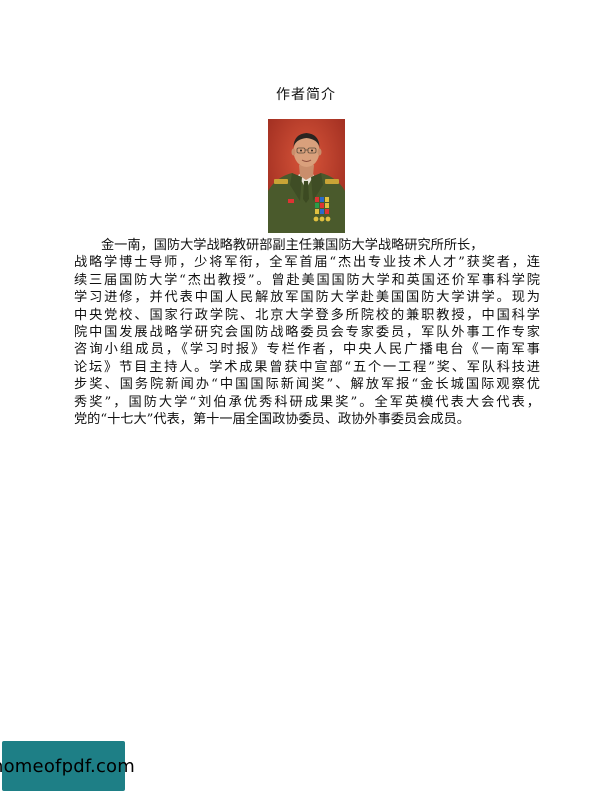 Image resolution: width=612 pixels, height=792 pixels. What do you see at coordinates (307, 402) in the screenshot?
I see `bio-line: 秀奖”，国防大学“刘伯承优秀科研成果奖”。全军英模代表大会代表，` at bounding box center [307, 402].